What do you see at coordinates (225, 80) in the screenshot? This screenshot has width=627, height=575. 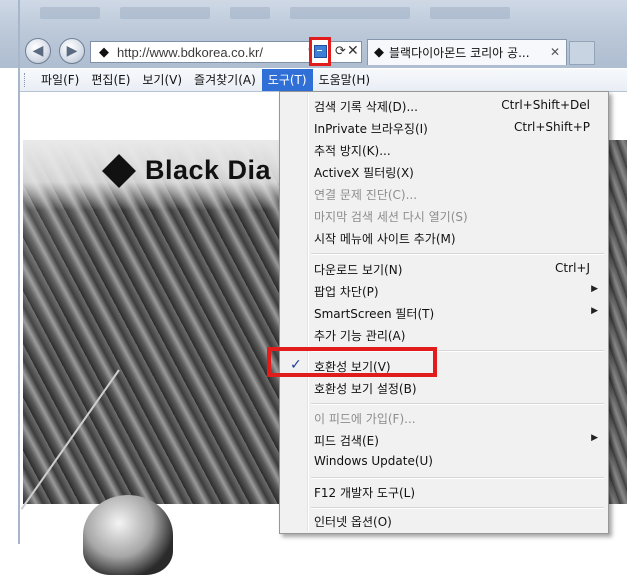 I see `menu-favorites: 즐겨찾기(A)` at bounding box center [225, 80].